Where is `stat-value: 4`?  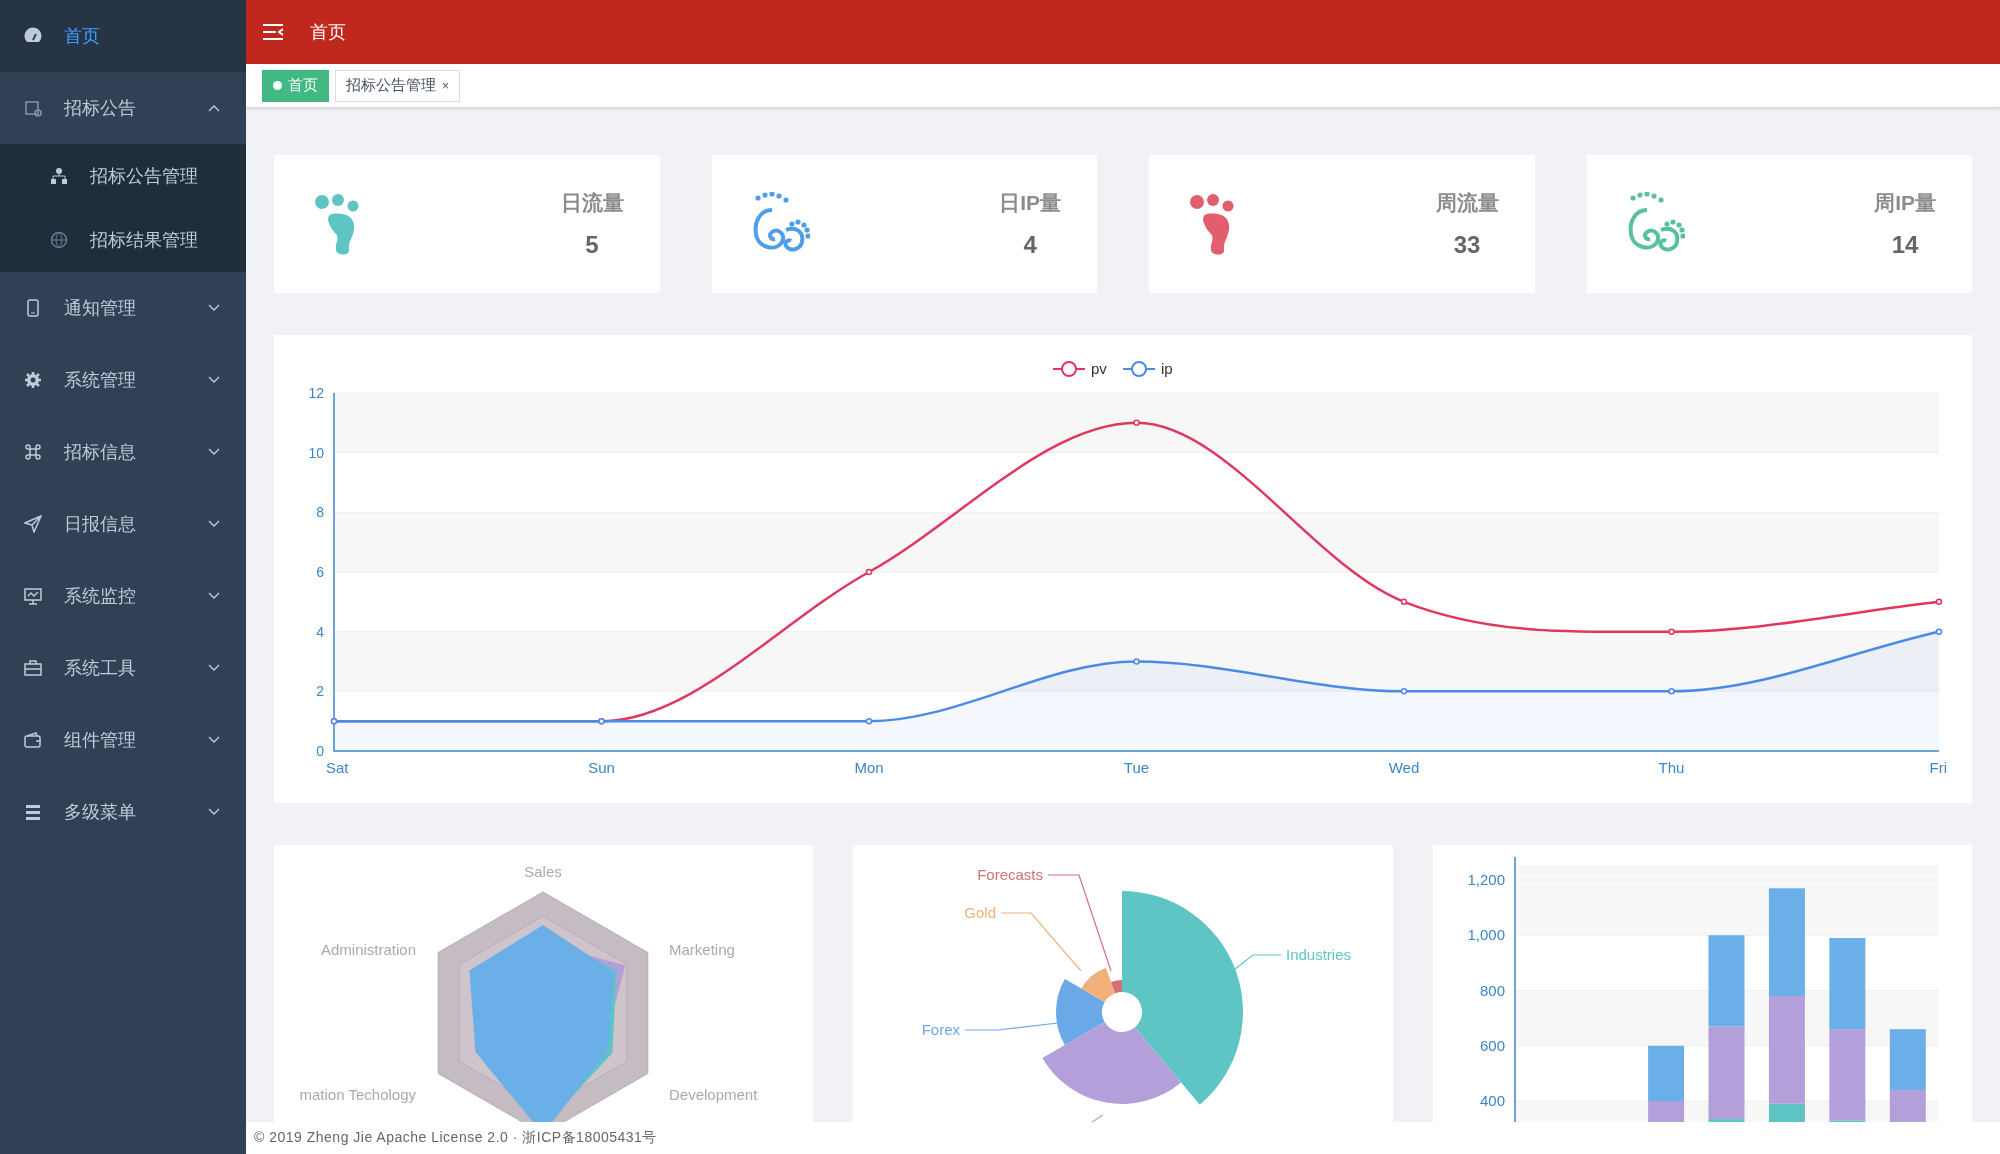
stat-value: 4 is located at coordinates (1030, 245).